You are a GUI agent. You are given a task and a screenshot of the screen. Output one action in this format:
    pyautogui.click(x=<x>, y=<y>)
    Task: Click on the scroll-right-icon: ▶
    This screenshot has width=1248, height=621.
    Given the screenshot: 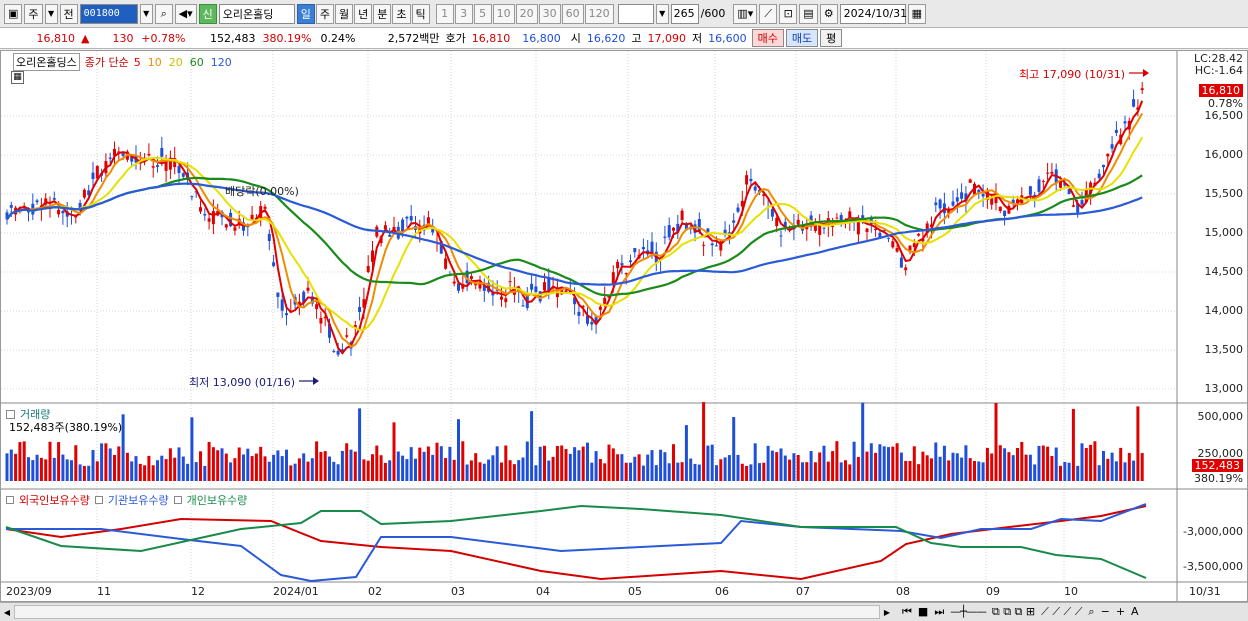 What is the action you would take?
    pyautogui.click(x=887, y=612)
    